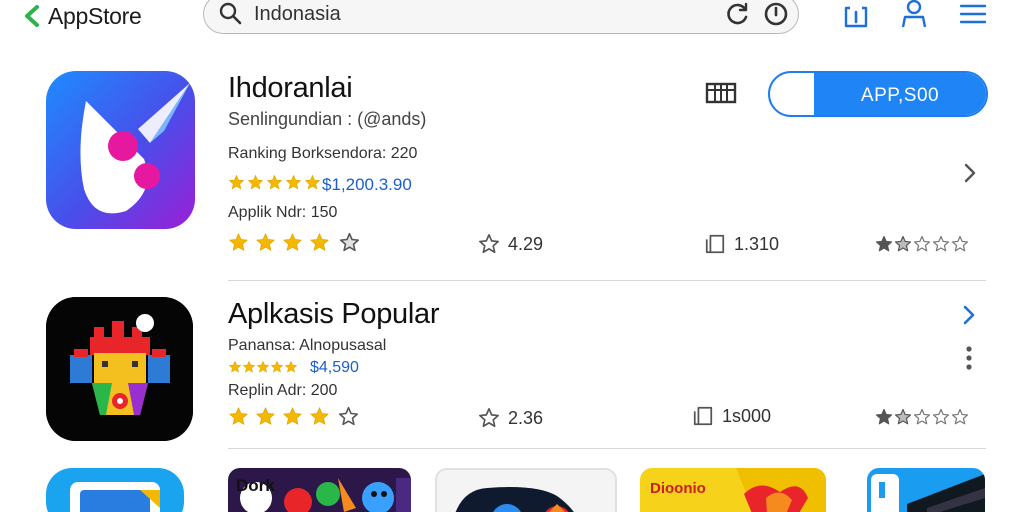  I want to click on account-icon, so click(914, 15).